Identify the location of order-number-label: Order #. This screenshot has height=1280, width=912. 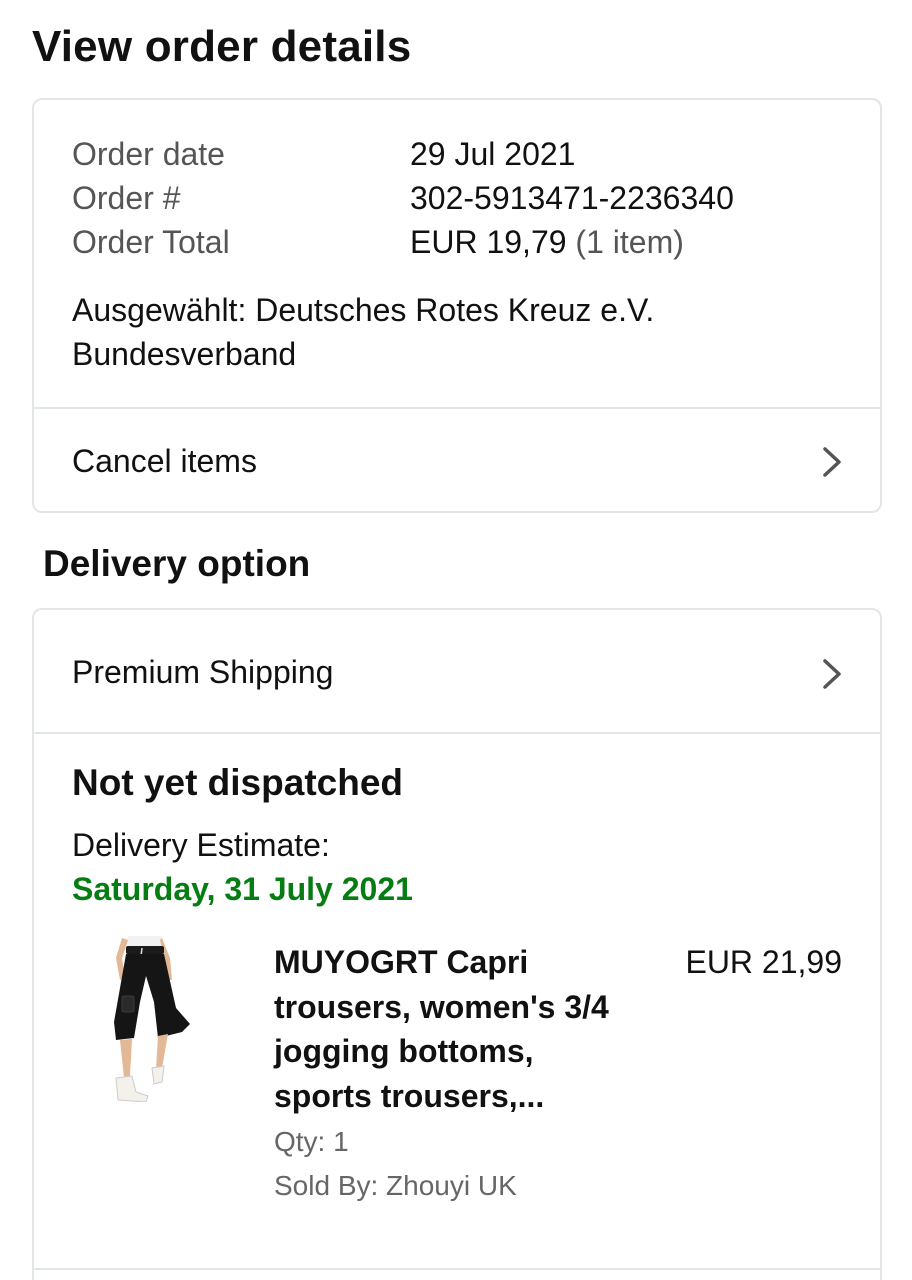
(126, 198).